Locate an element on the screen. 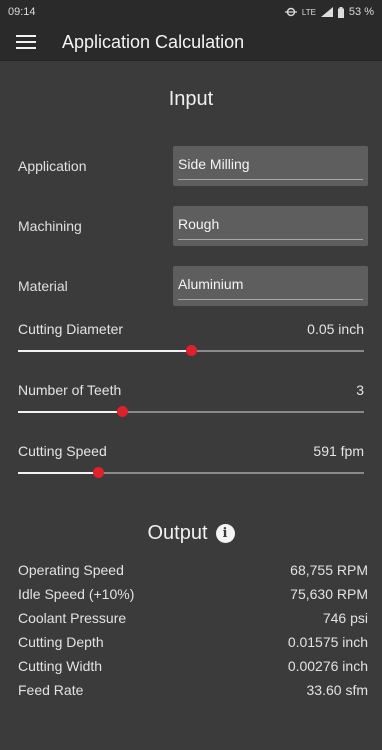 The image size is (382, 750). status-icons: LTE 53 % is located at coordinates (329, 12).